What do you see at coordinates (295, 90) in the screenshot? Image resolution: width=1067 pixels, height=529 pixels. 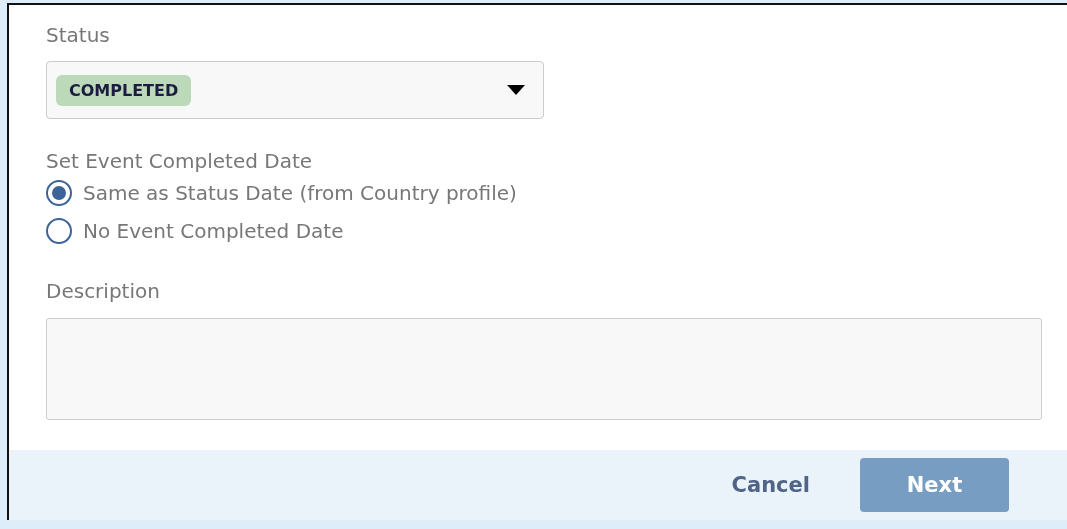 I see `status-dropdown: COMPLETED` at bounding box center [295, 90].